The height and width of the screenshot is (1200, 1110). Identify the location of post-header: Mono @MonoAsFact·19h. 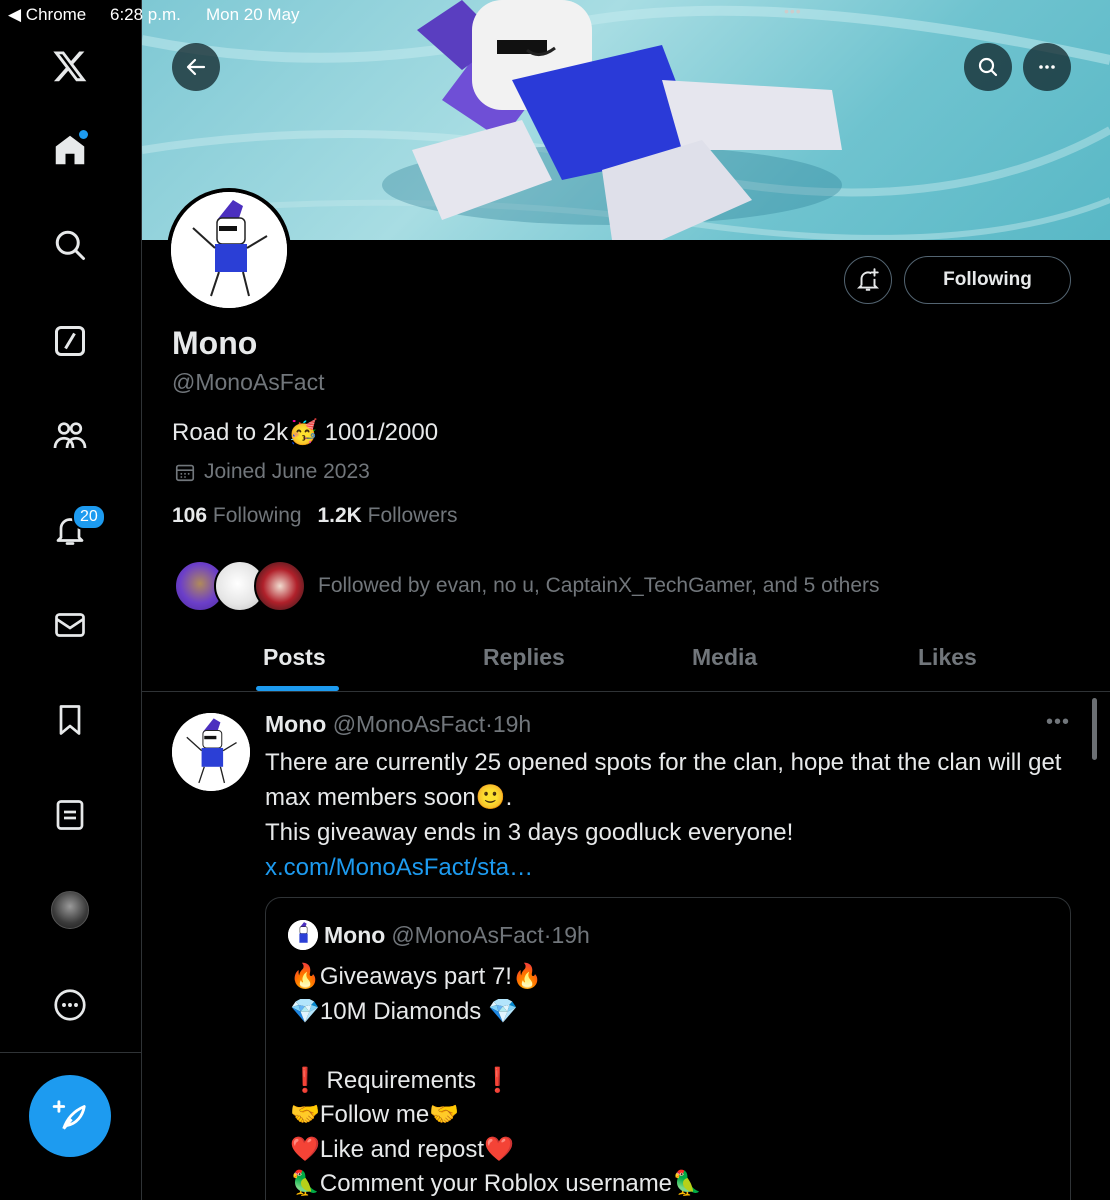
(398, 724).